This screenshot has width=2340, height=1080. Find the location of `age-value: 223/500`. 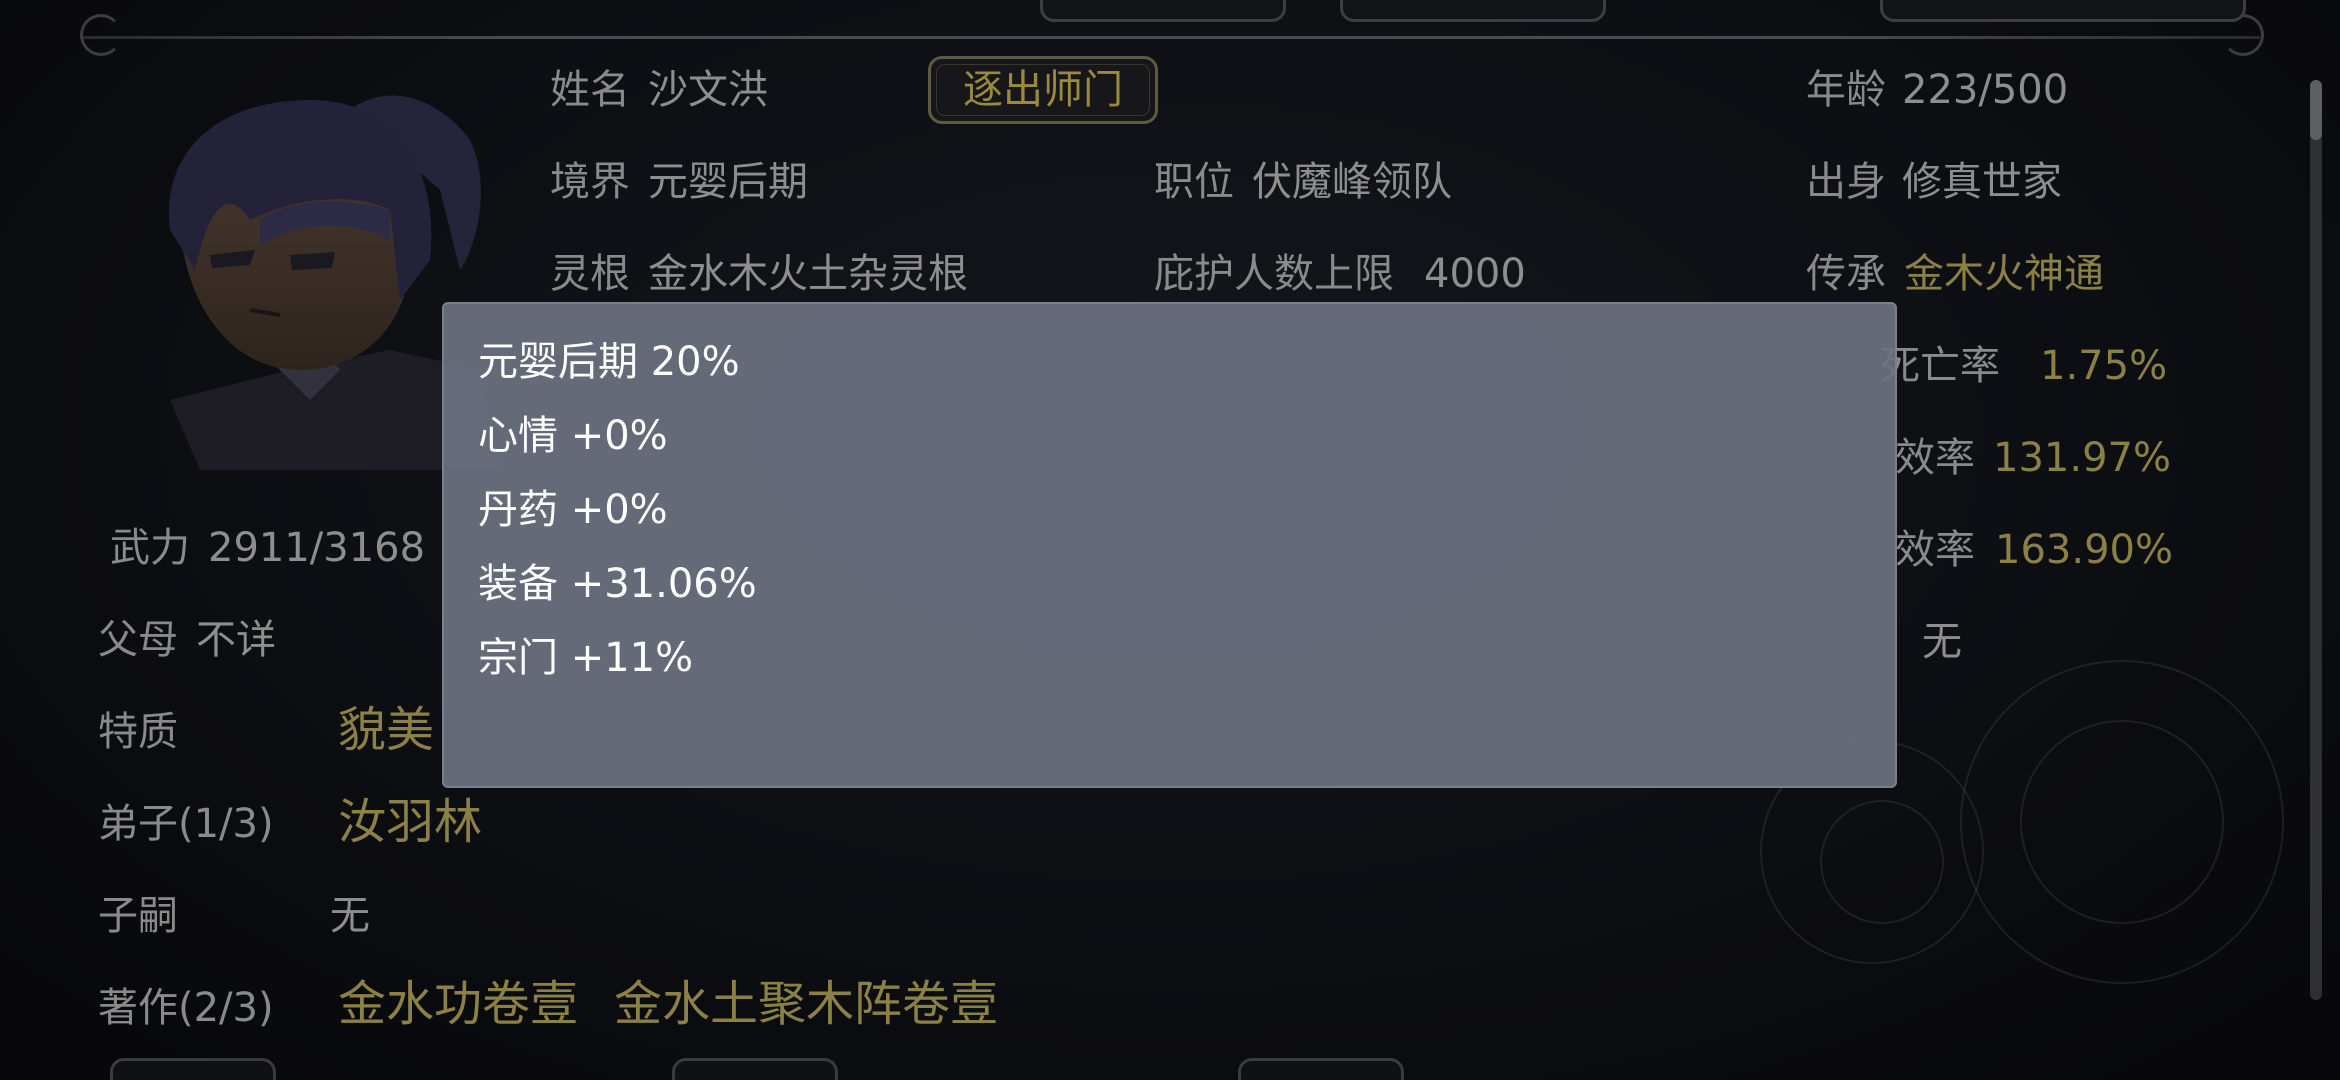

age-value: 223/500 is located at coordinates (1985, 90).